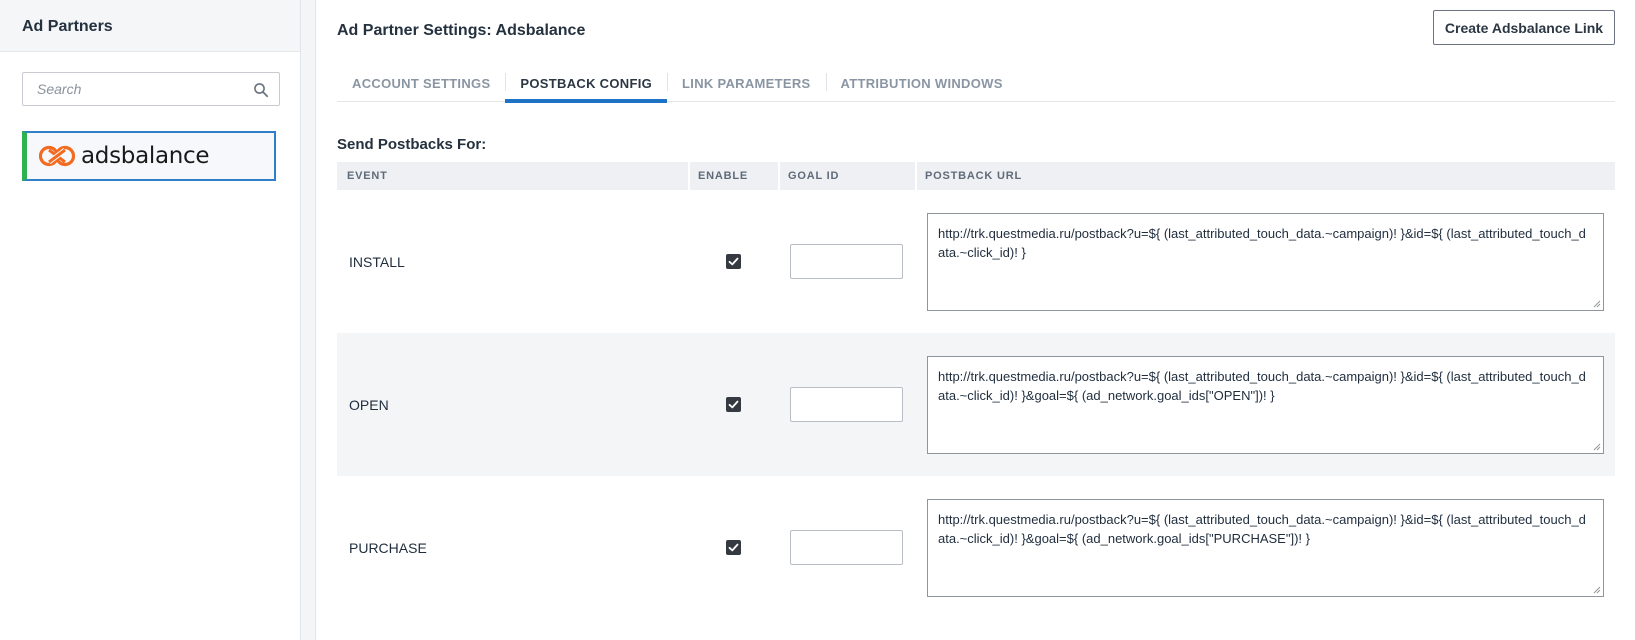  I want to click on tab-account-settings: ACCOUNT SETTINGS, so click(421, 83).